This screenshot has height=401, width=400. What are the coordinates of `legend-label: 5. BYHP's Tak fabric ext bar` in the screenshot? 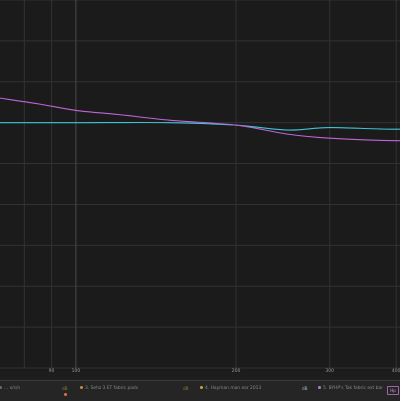 It's located at (353, 388).